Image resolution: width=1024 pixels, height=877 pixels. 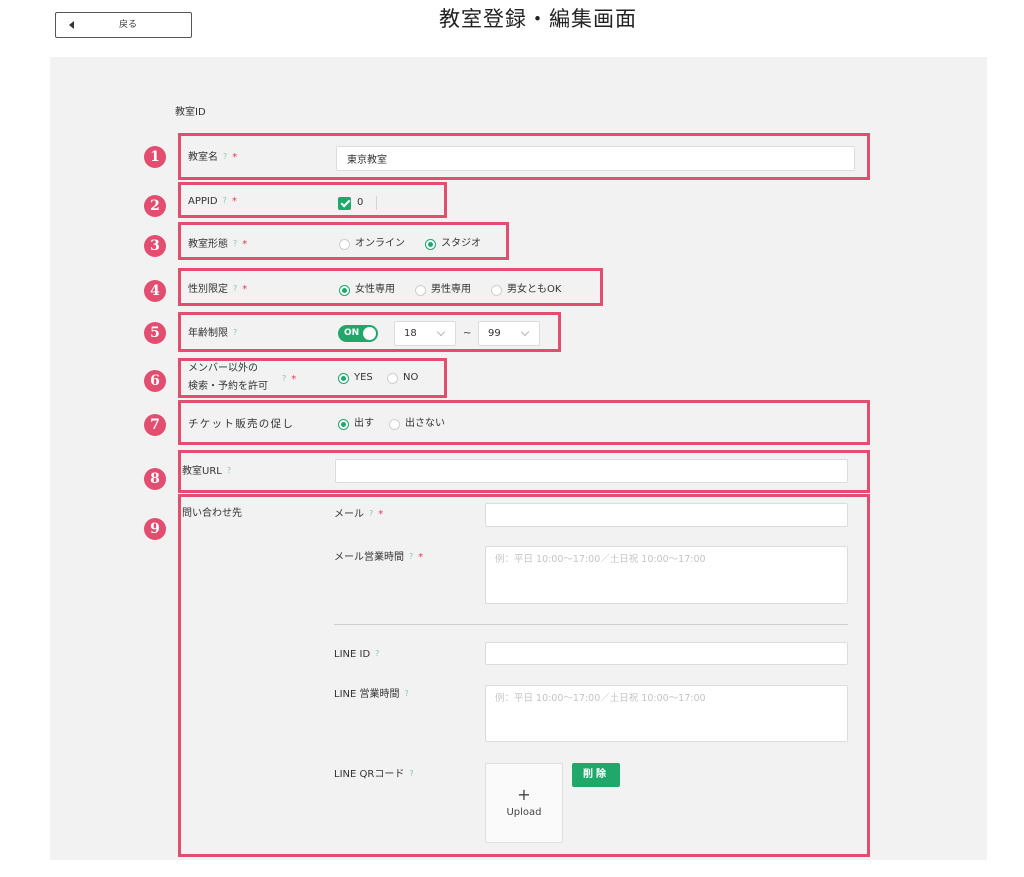 What do you see at coordinates (203, 157) in the screenshot?
I see `classroom-name-label-text: 教室名` at bounding box center [203, 157].